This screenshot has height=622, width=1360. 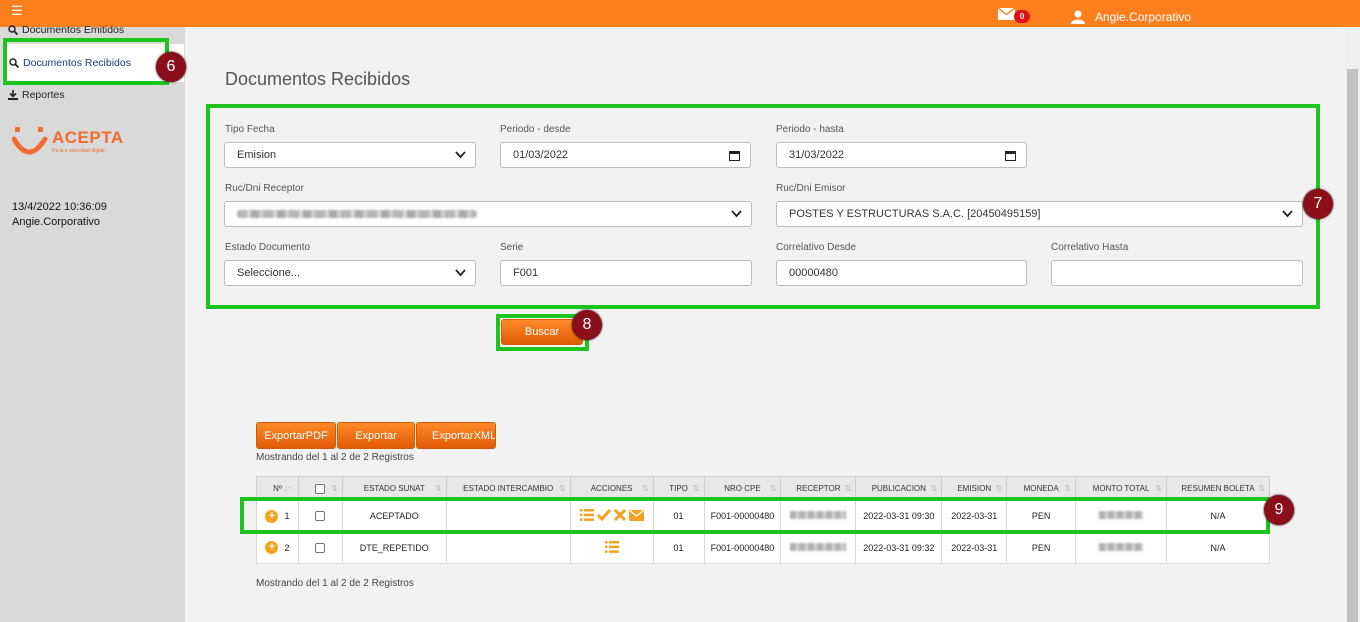 I want to click on row-number: 2, so click(x=287, y=547).